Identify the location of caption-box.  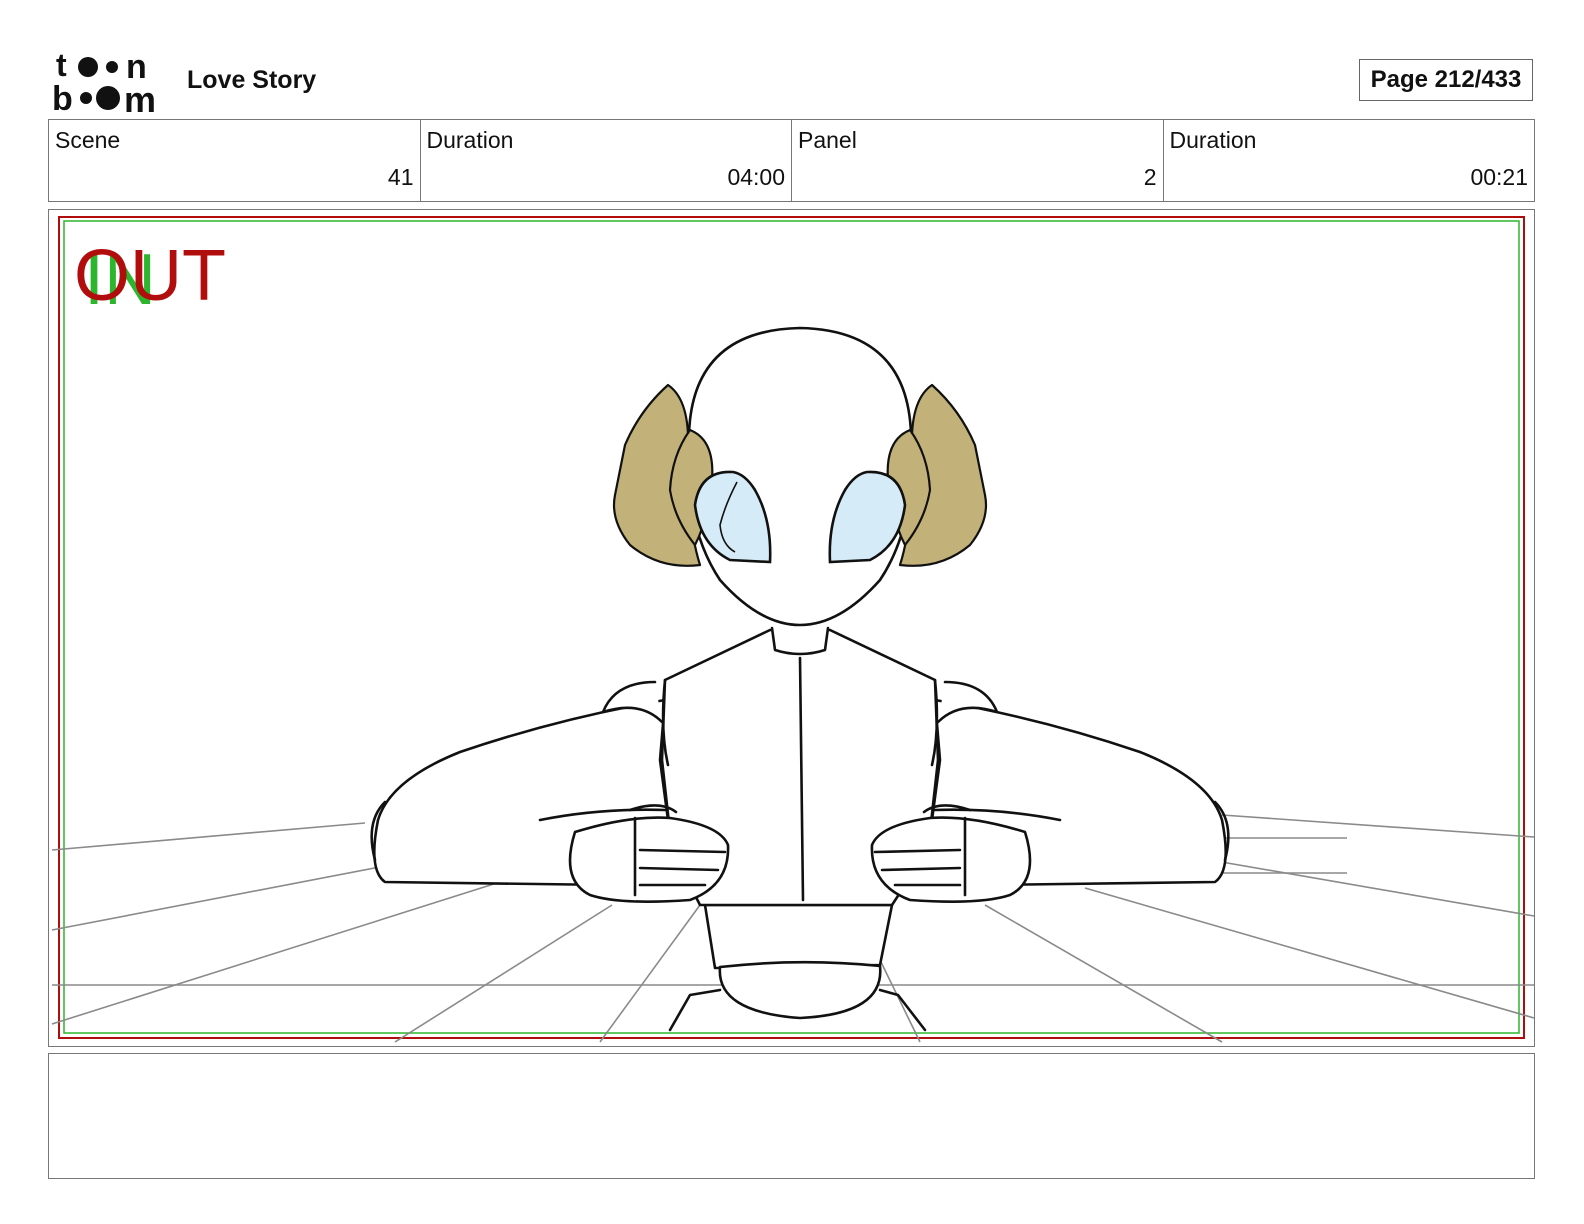
(791, 1116).